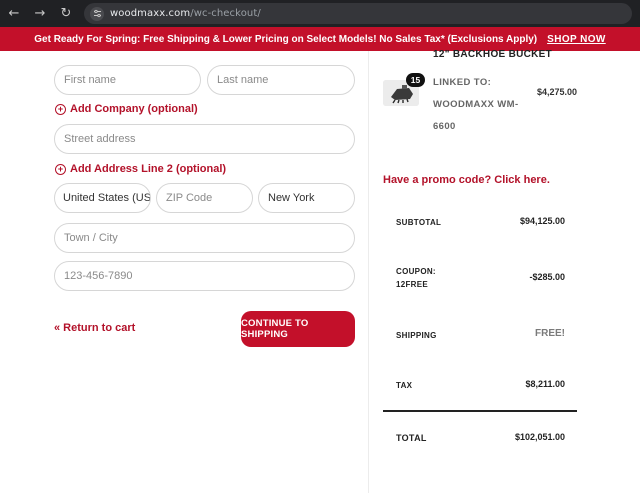 This screenshot has height=493, width=640. I want to click on shipping-label: SHIPPING, so click(416, 335).